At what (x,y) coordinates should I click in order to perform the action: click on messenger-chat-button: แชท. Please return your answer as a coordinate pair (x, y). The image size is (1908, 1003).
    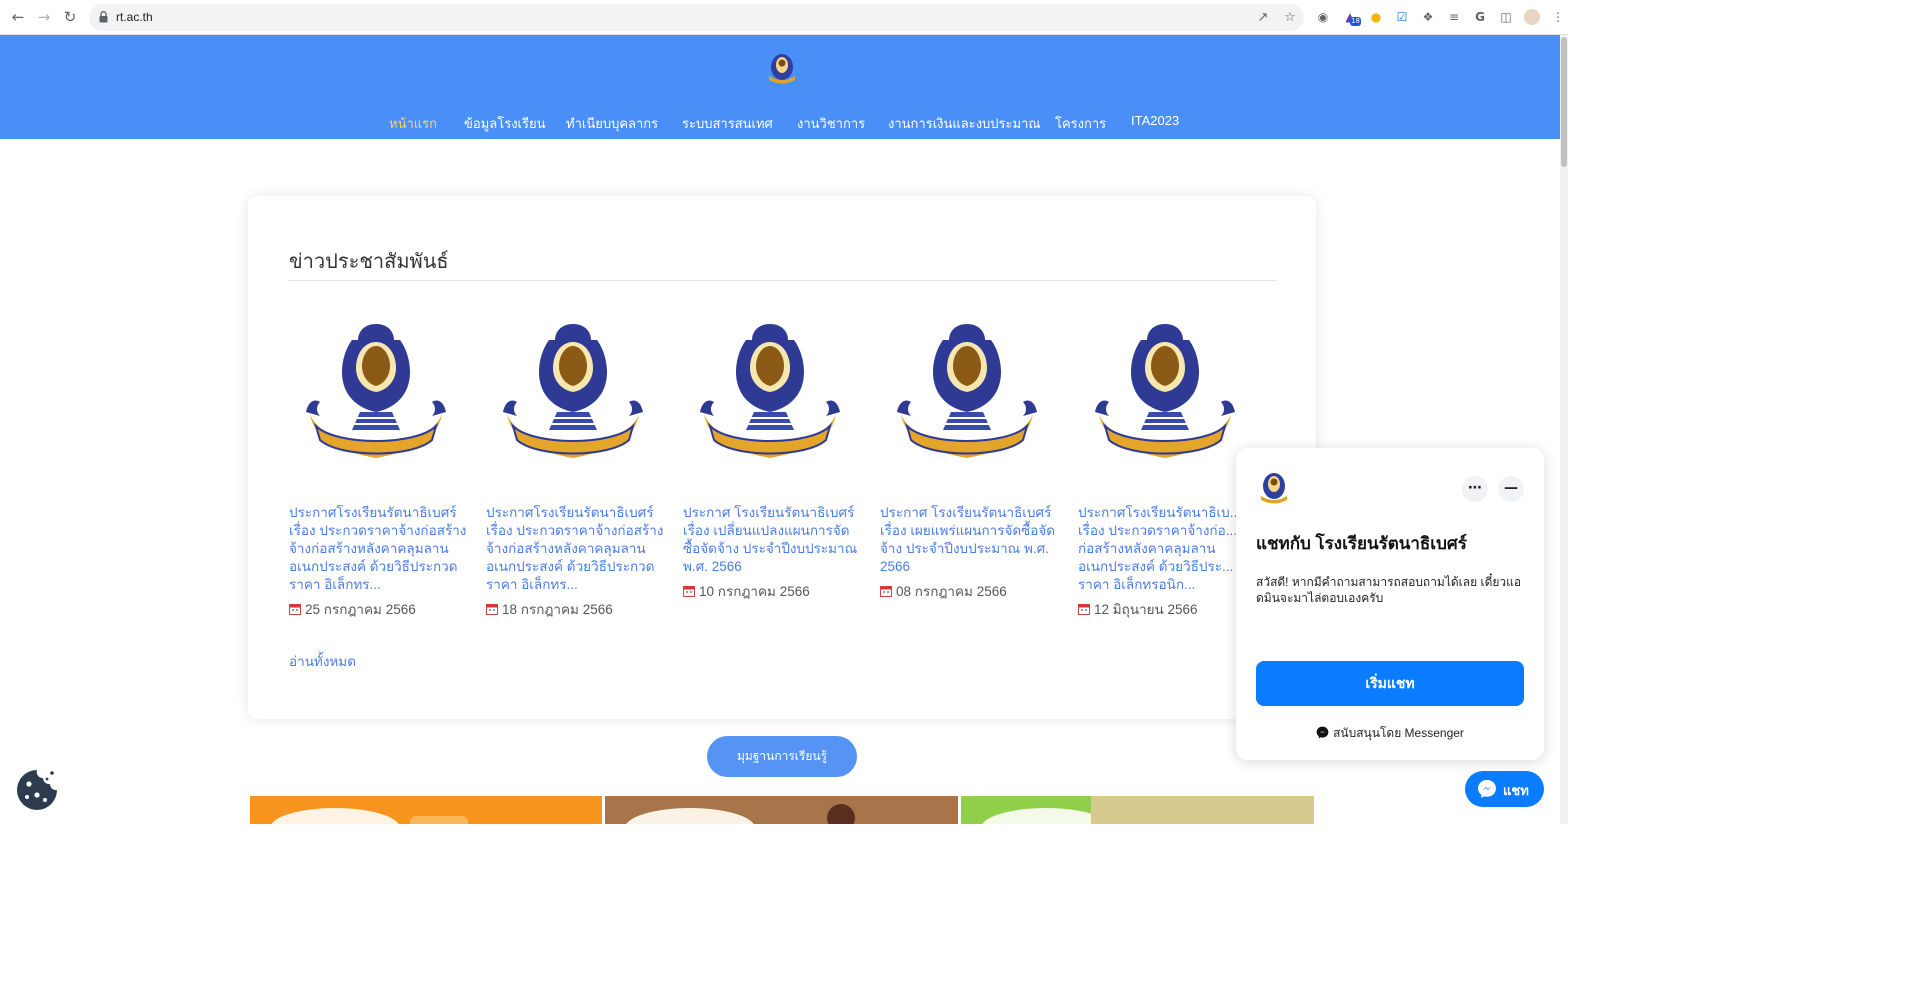
    Looking at the image, I should click on (1504, 789).